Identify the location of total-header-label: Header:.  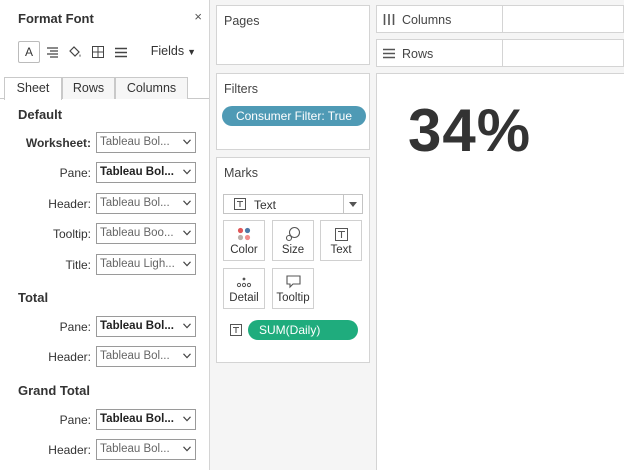
(69, 357).